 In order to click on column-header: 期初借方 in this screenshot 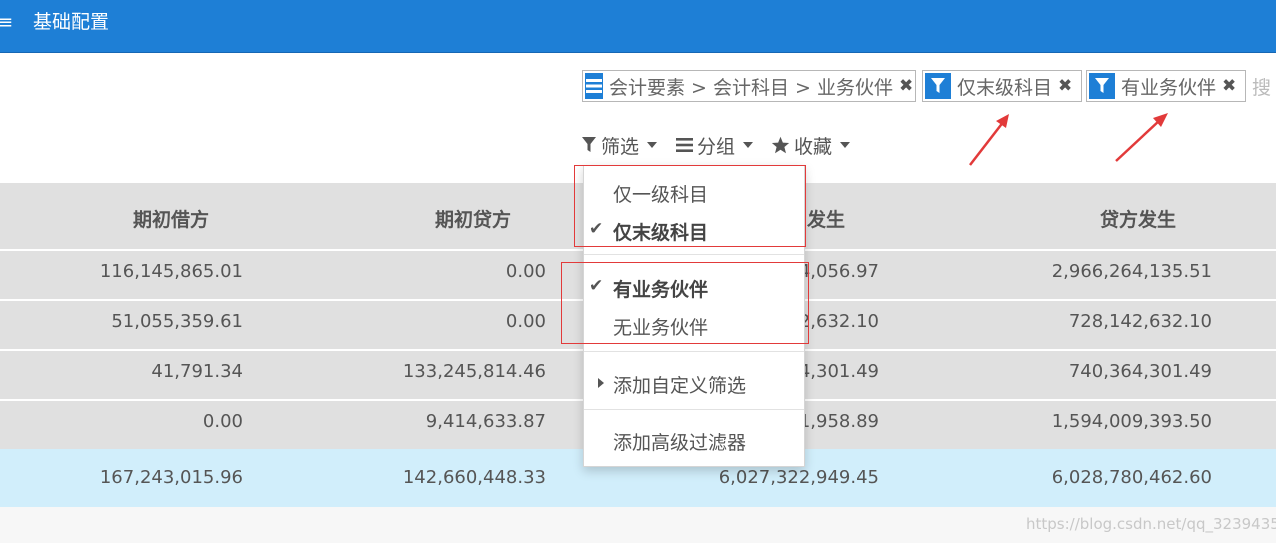, I will do `click(171, 218)`.